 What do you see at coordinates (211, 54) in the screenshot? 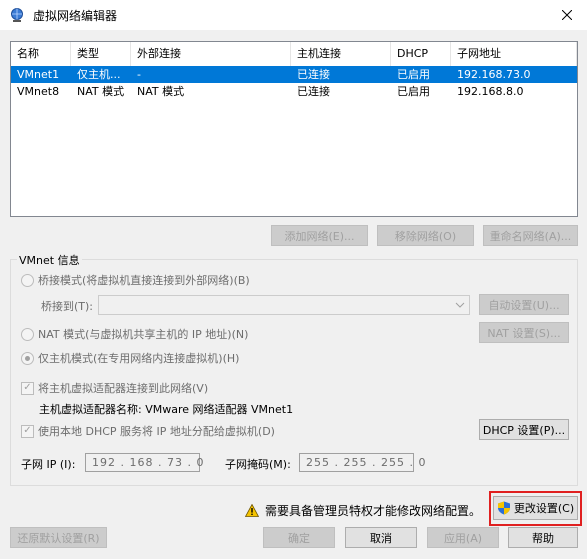
I see `column-header-external: 外部连接` at bounding box center [211, 54].